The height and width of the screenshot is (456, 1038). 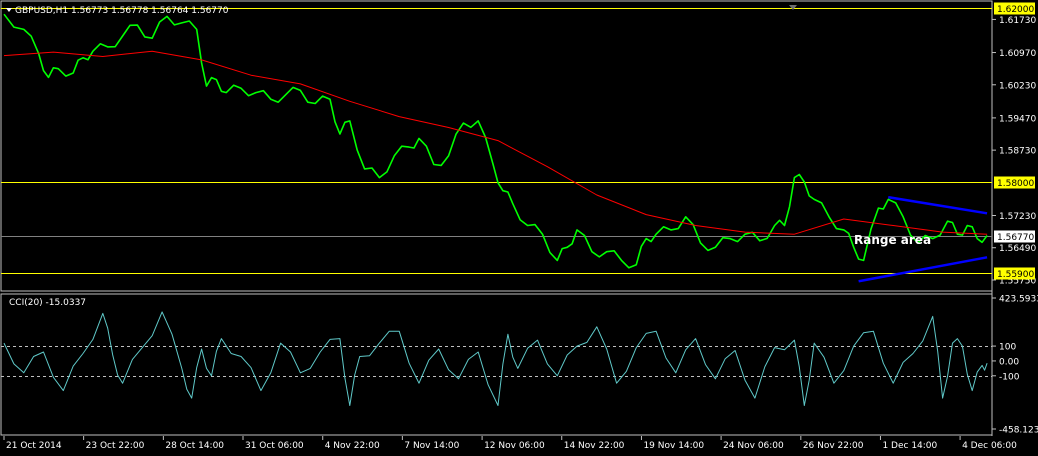 I want to click on level-label-0: 1.62000, so click(x=1015, y=10).